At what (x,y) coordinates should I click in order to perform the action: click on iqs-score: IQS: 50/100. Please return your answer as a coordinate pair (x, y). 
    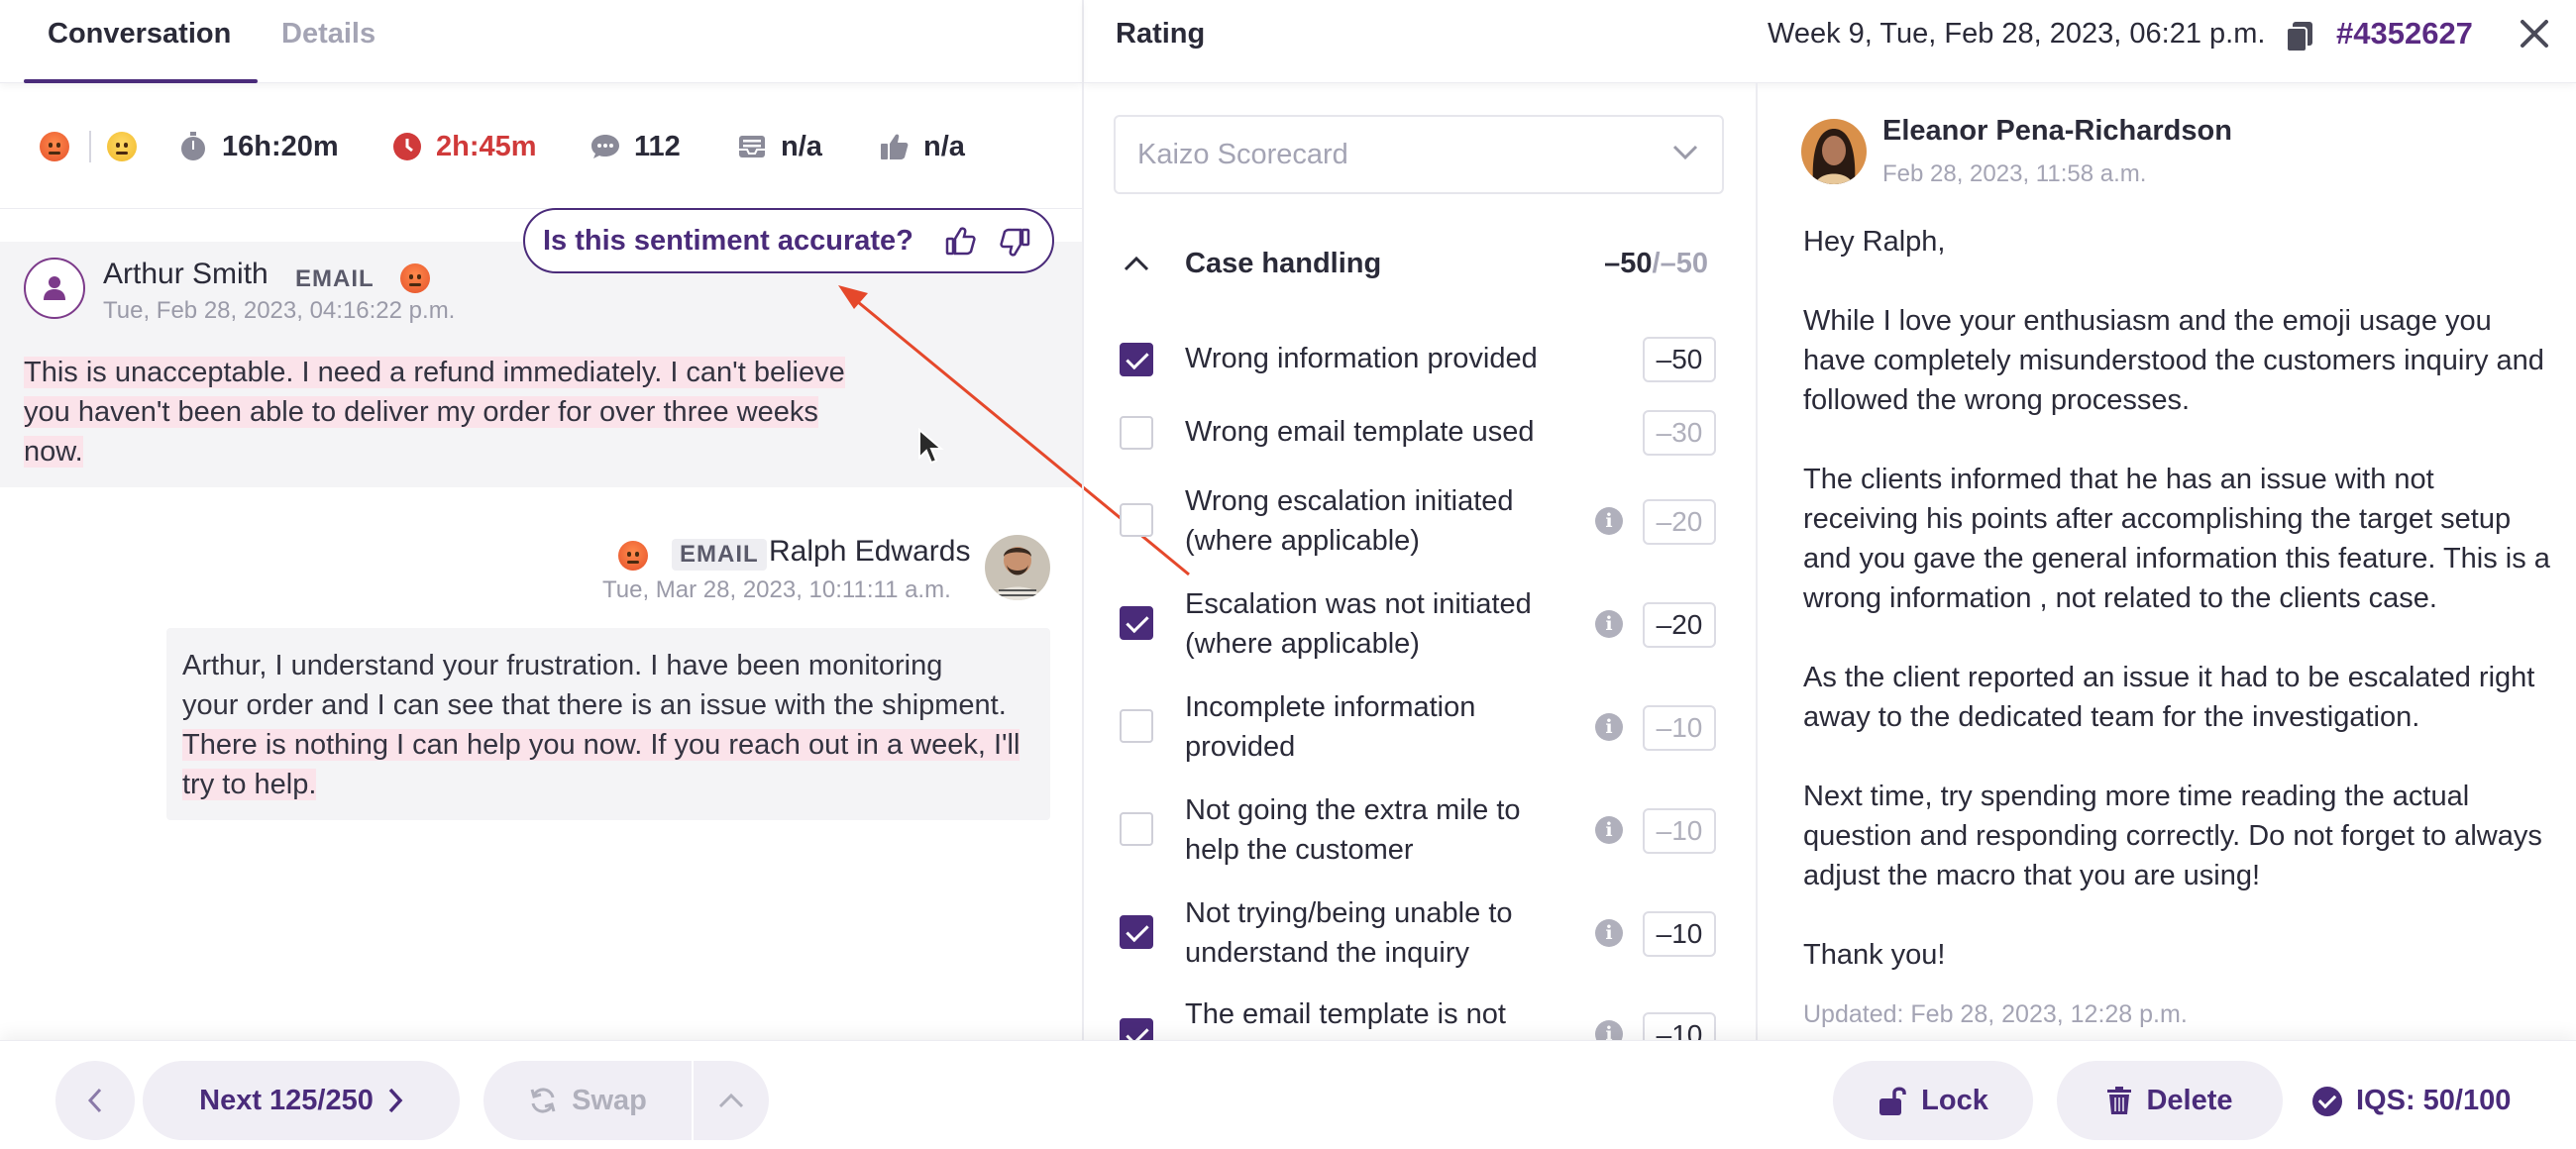
    Looking at the image, I should click on (2411, 1101).